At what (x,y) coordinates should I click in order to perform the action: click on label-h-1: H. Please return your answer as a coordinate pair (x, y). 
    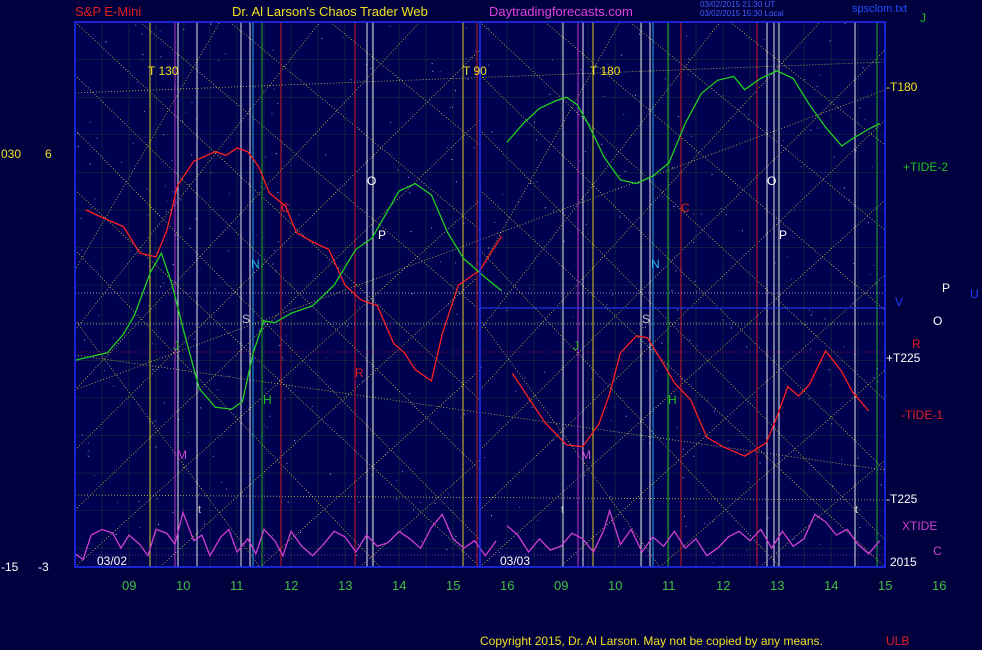
    Looking at the image, I should click on (267, 400).